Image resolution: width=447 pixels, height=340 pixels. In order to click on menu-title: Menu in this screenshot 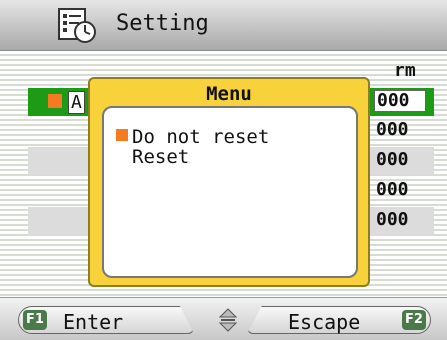, I will do `click(229, 94)`.